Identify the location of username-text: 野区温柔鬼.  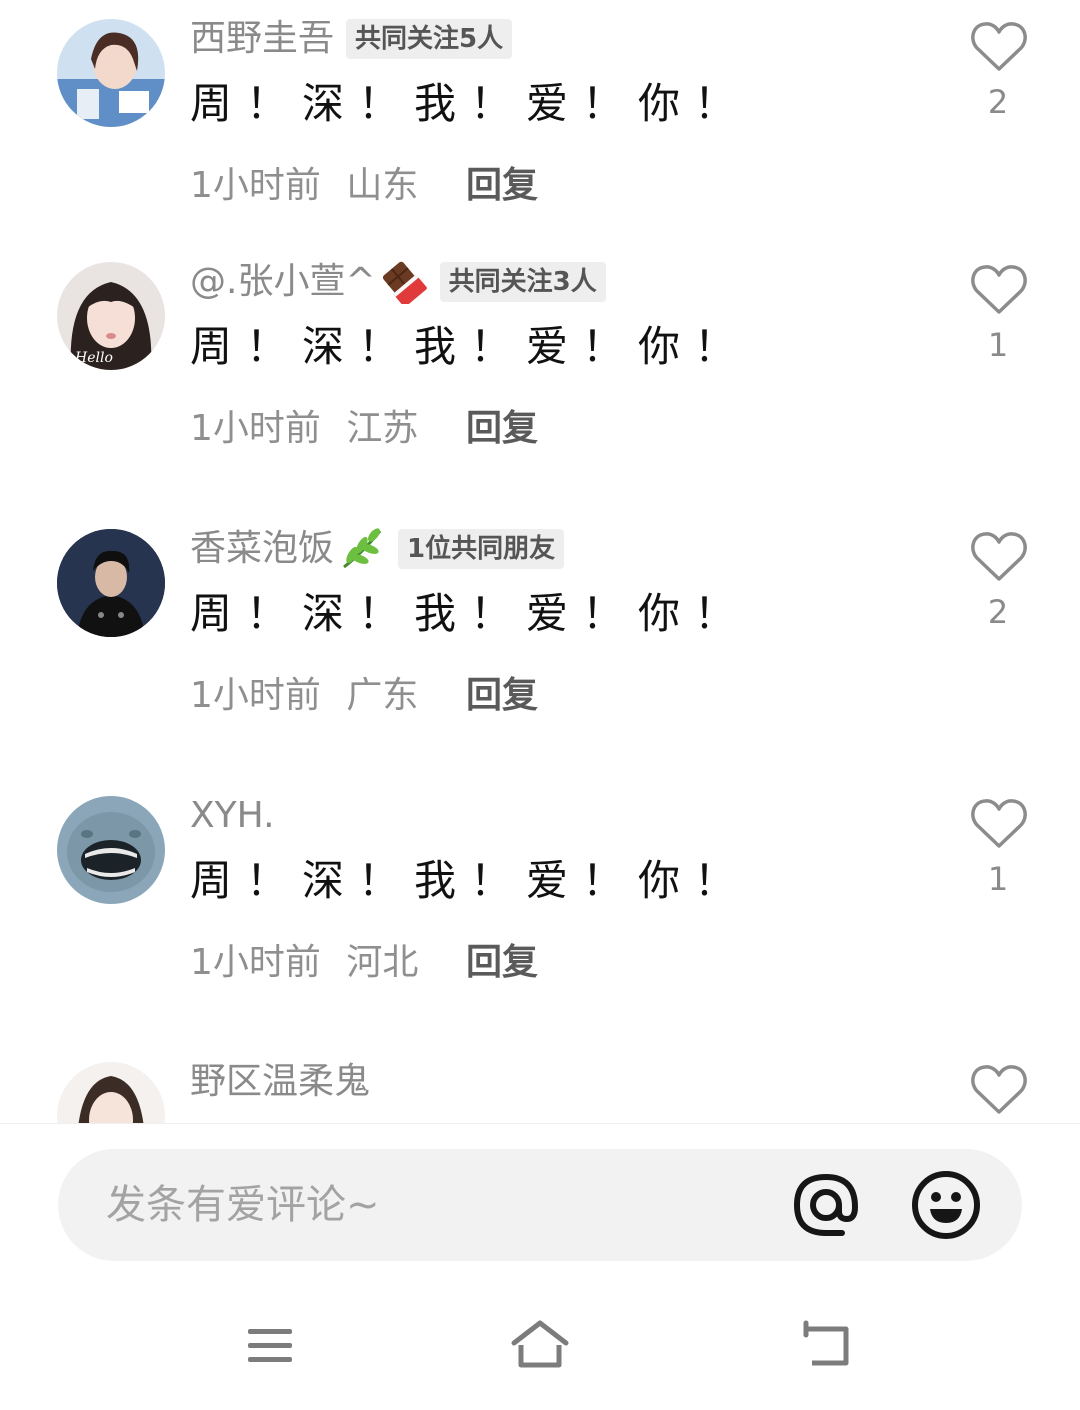
(280, 1082).